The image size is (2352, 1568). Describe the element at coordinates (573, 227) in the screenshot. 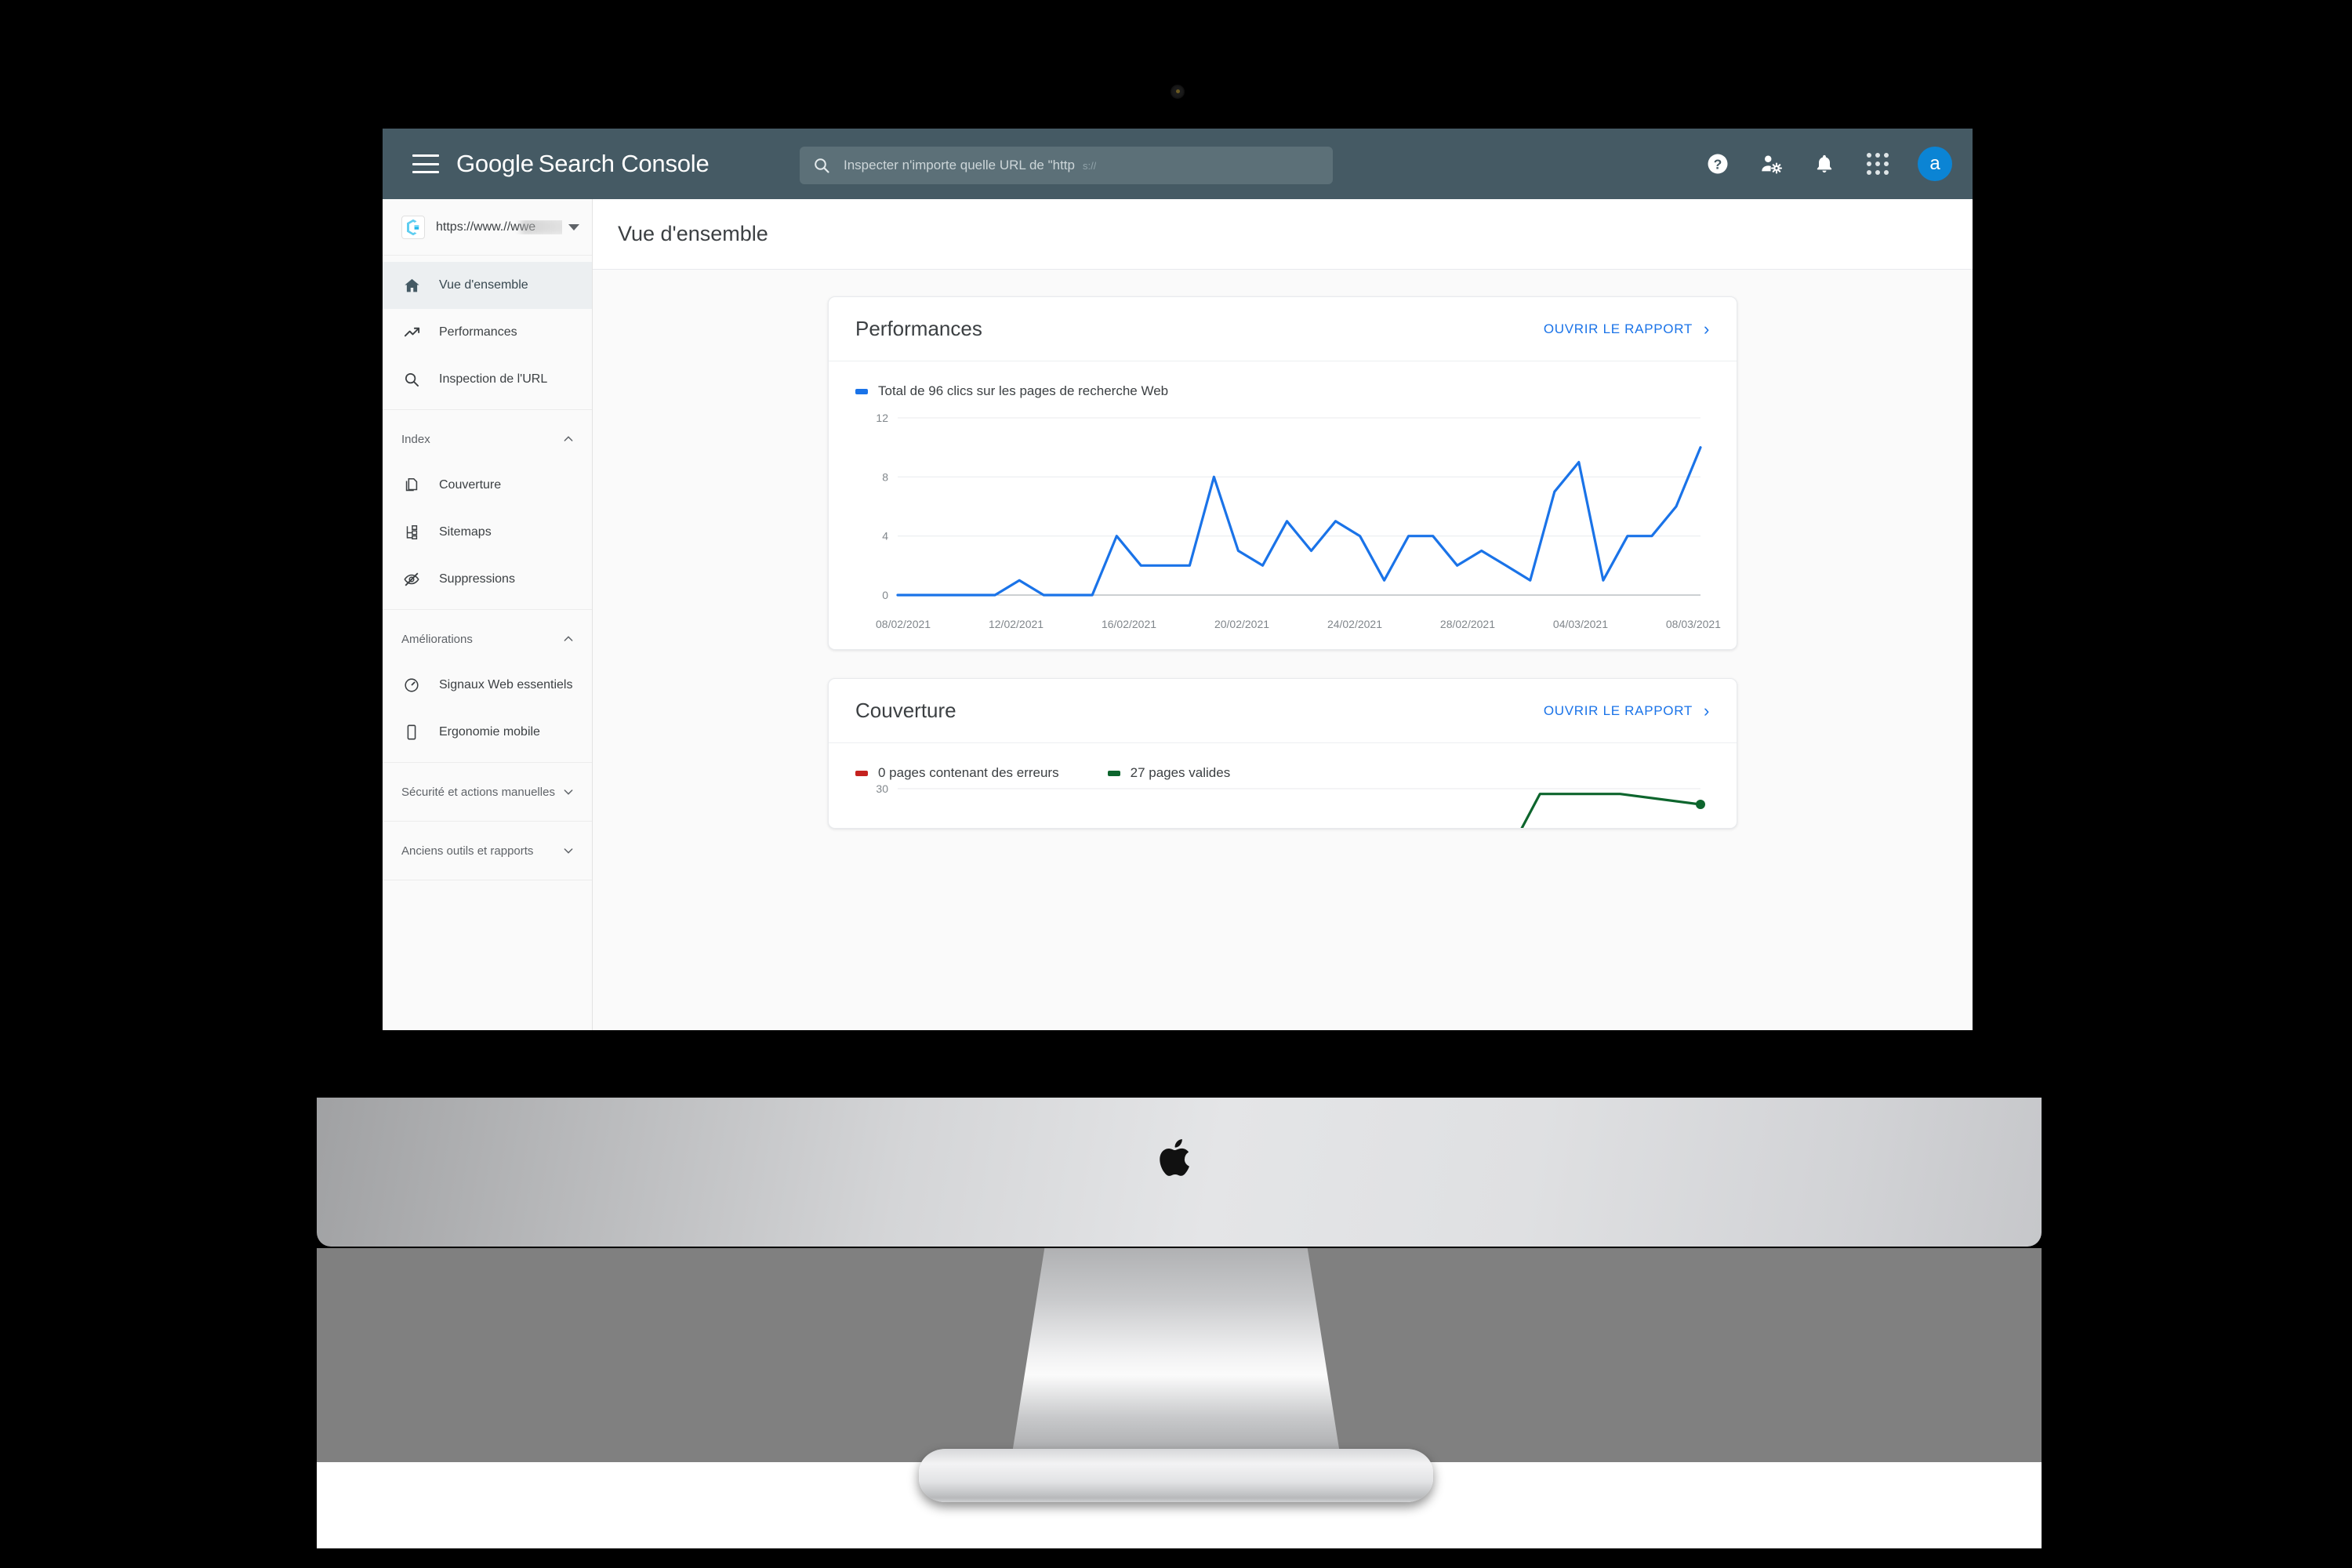

I see `caret-down-icon` at that location.